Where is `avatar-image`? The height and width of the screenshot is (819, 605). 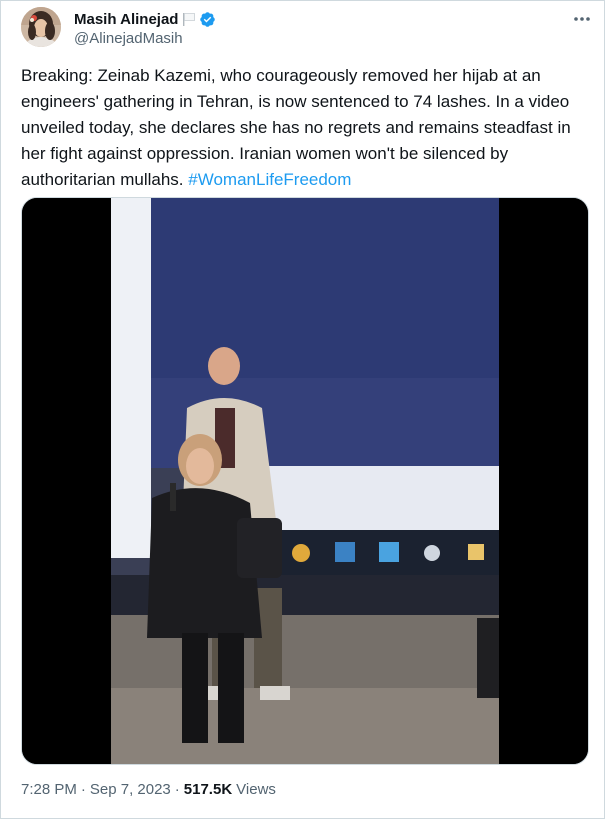
avatar-image is located at coordinates (41, 27).